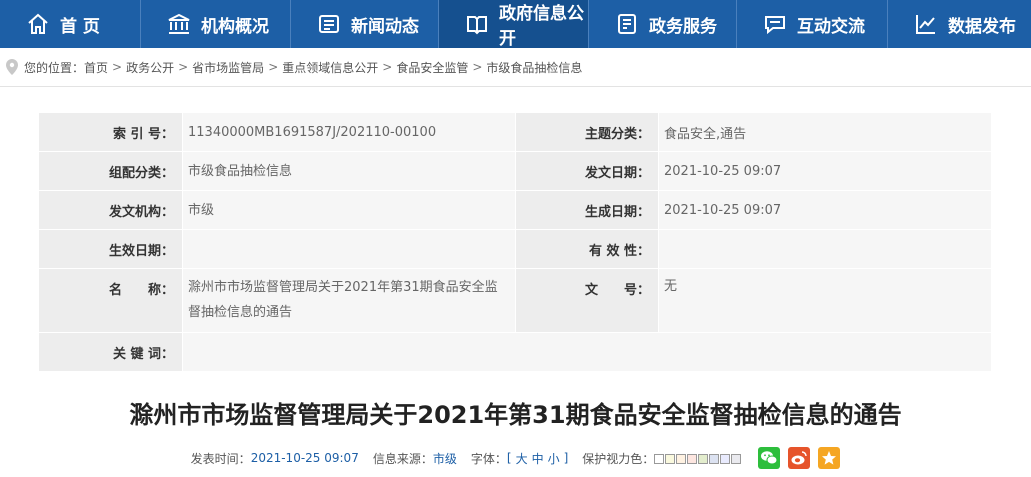  I want to click on nav-item-label: 机构概况, so click(235, 26).